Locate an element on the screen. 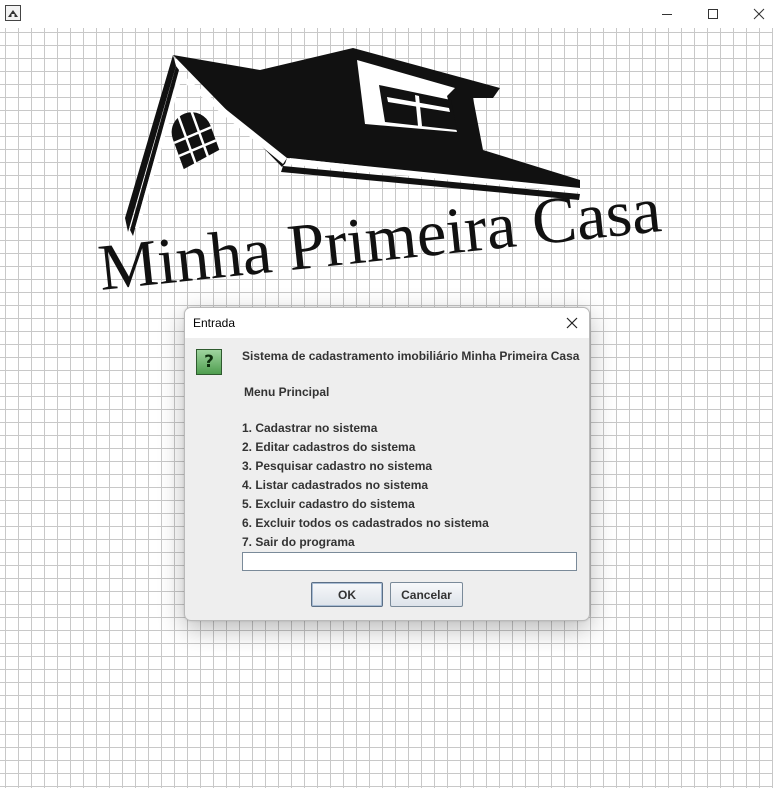 The image size is (773, 788). window-titlebar is located at coordinates (386, 14).